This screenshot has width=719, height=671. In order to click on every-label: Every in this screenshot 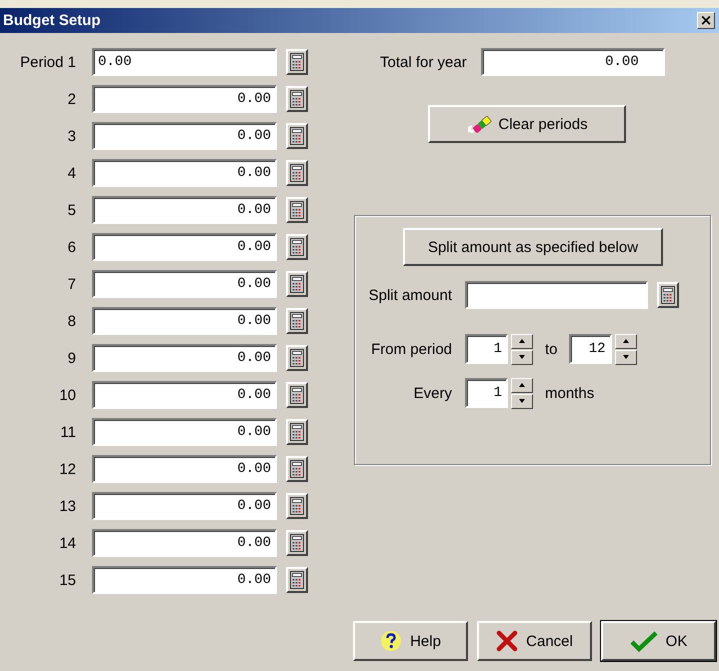, I will do `click(432, 393)`.